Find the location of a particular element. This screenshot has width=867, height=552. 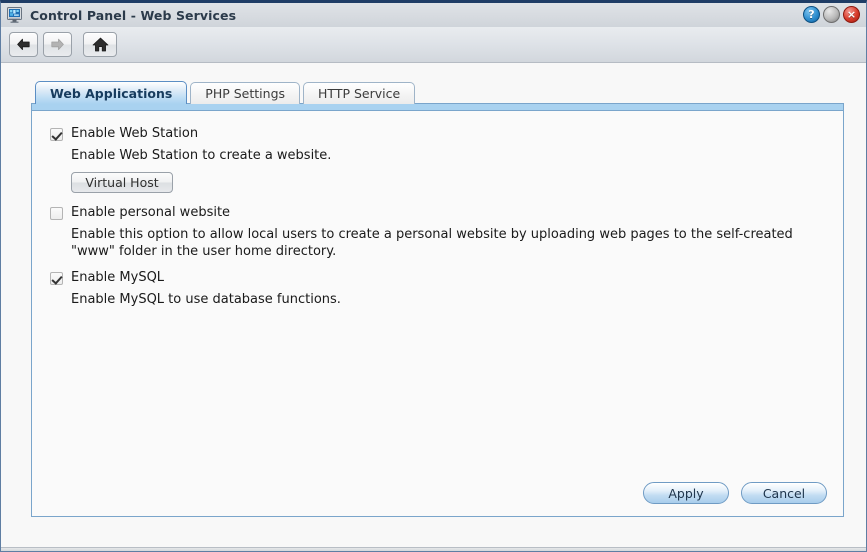

control-panel-icon is located at coordinates (15, 15).